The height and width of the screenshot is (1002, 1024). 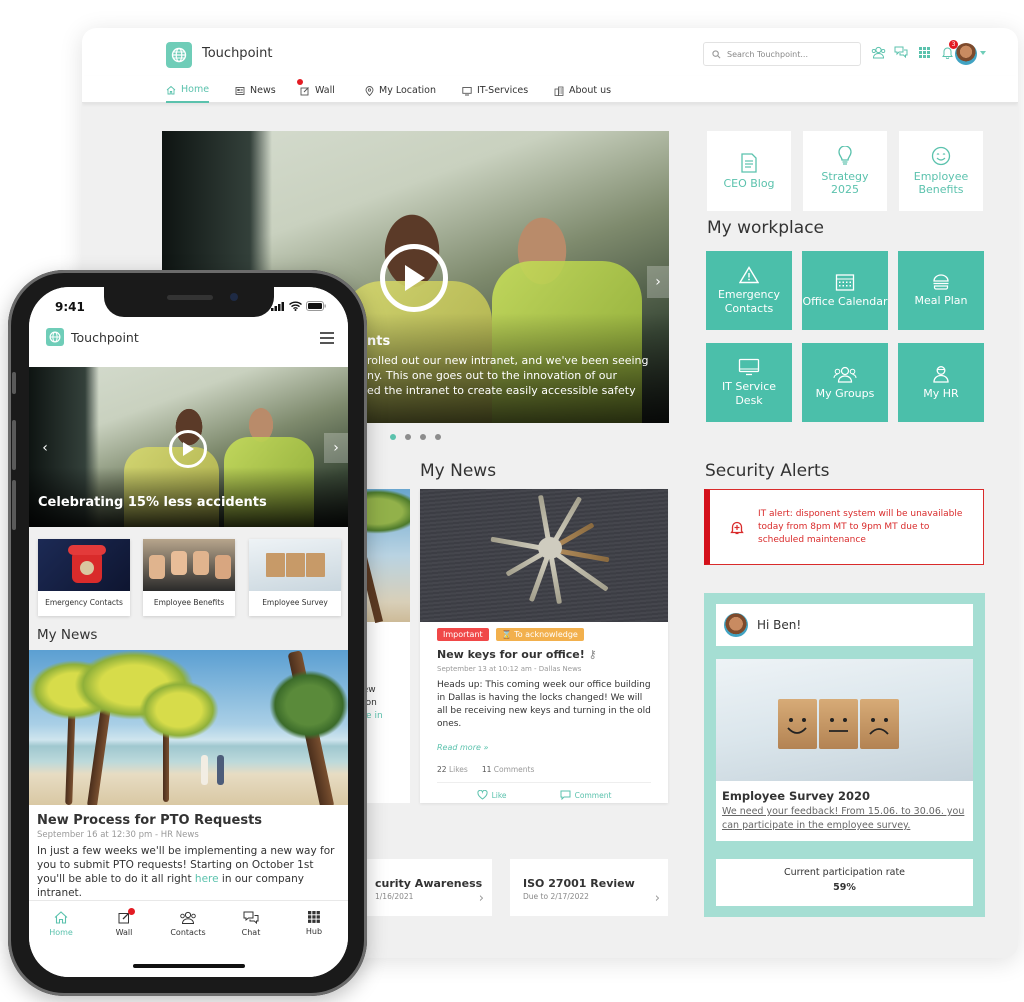 What do you see at coordinates (582, 92) in the screenshot?
I see `nav-about-us: About us` at bounding box center [582, 92].